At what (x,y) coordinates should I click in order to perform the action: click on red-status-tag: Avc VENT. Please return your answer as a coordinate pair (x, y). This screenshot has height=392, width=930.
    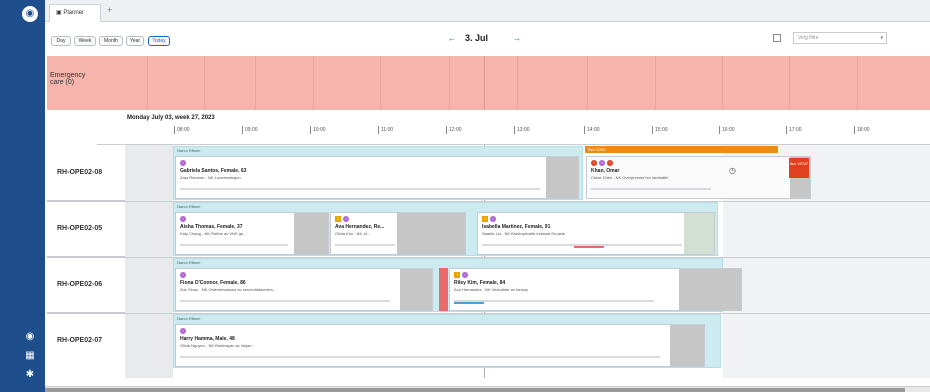
    Looking at the image, I should click on (799, 168).